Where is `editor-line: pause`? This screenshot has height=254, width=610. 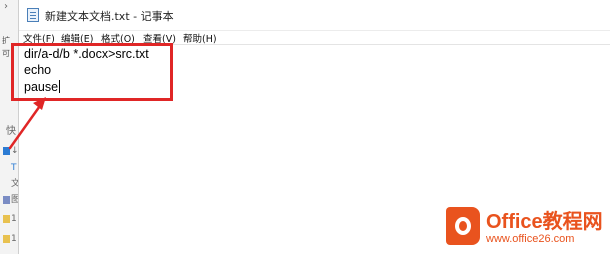
editor-line: pause is located at coordinates (42, 87).